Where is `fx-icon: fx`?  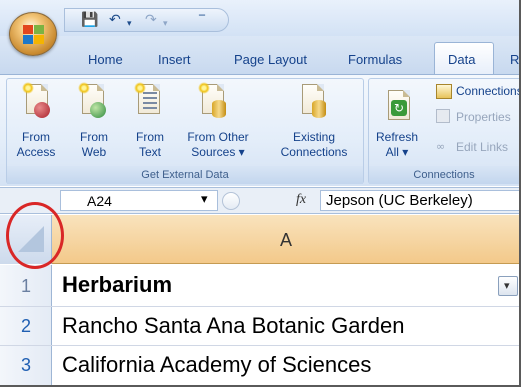
fx-icon: fx is located at coordinates (301, 200).